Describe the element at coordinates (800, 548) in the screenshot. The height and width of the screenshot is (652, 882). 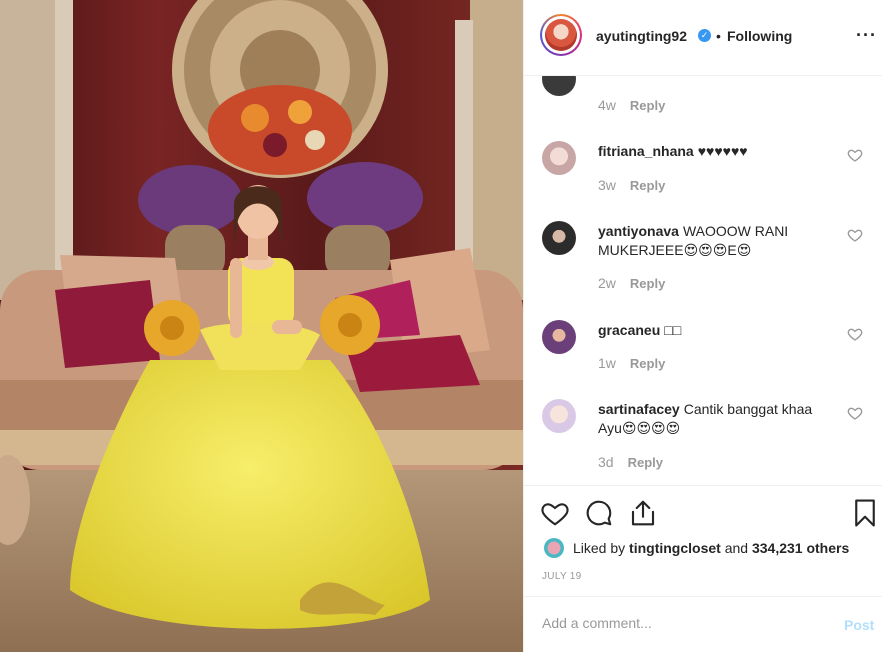
I see `likes-count: 334,231 others` at that location.